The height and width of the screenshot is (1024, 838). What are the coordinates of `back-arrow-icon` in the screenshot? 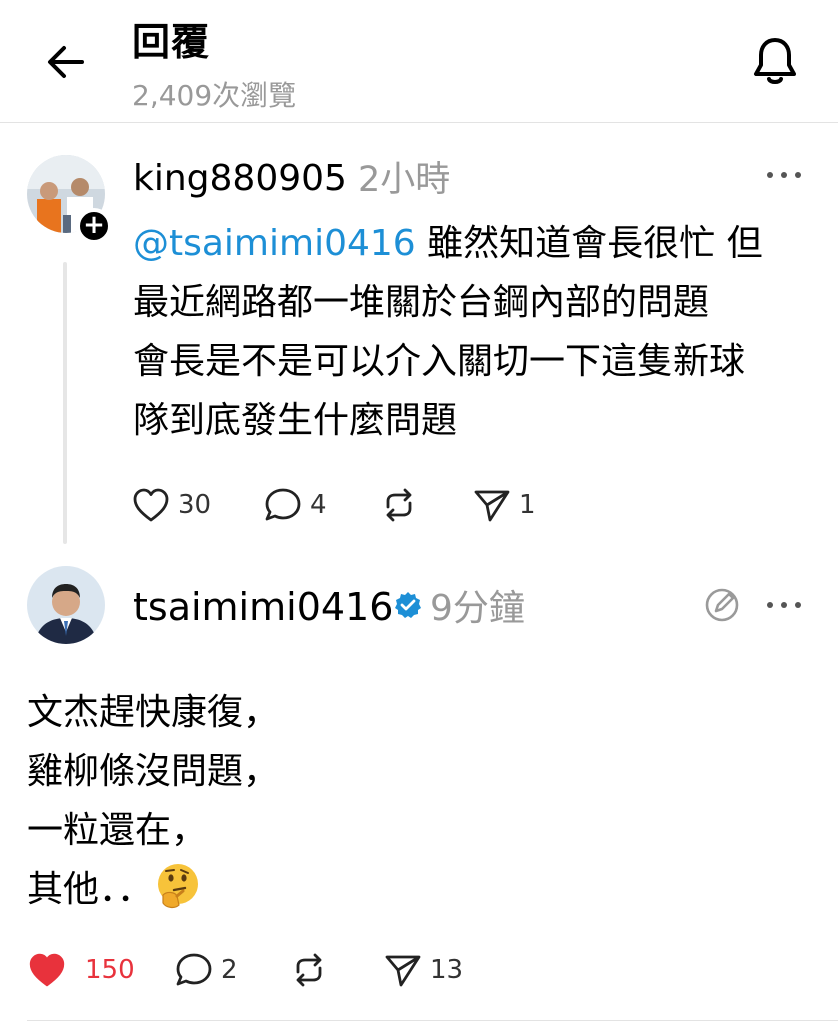 It's located at (66, 62).